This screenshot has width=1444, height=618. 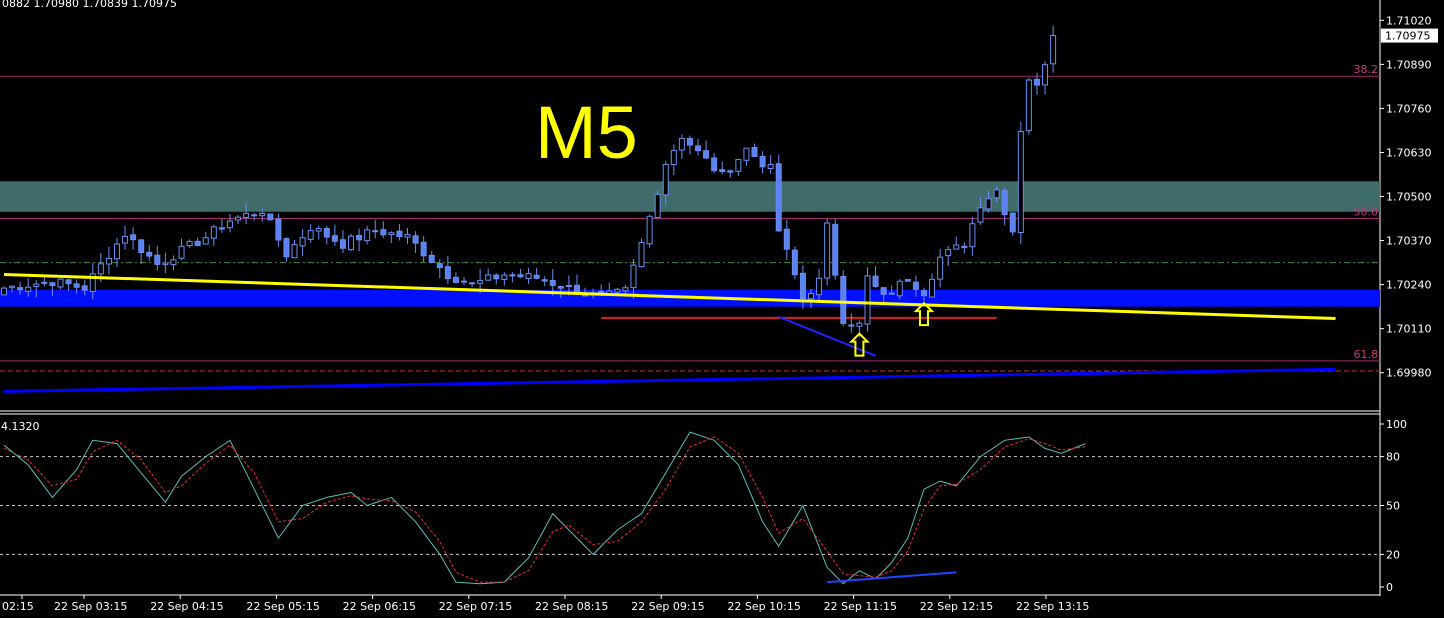 What do you see at coordinates (186, 606) in the screenshot?
I see `time-tick-label: 22 Sep 04:15` at bounding box center [186, 606].